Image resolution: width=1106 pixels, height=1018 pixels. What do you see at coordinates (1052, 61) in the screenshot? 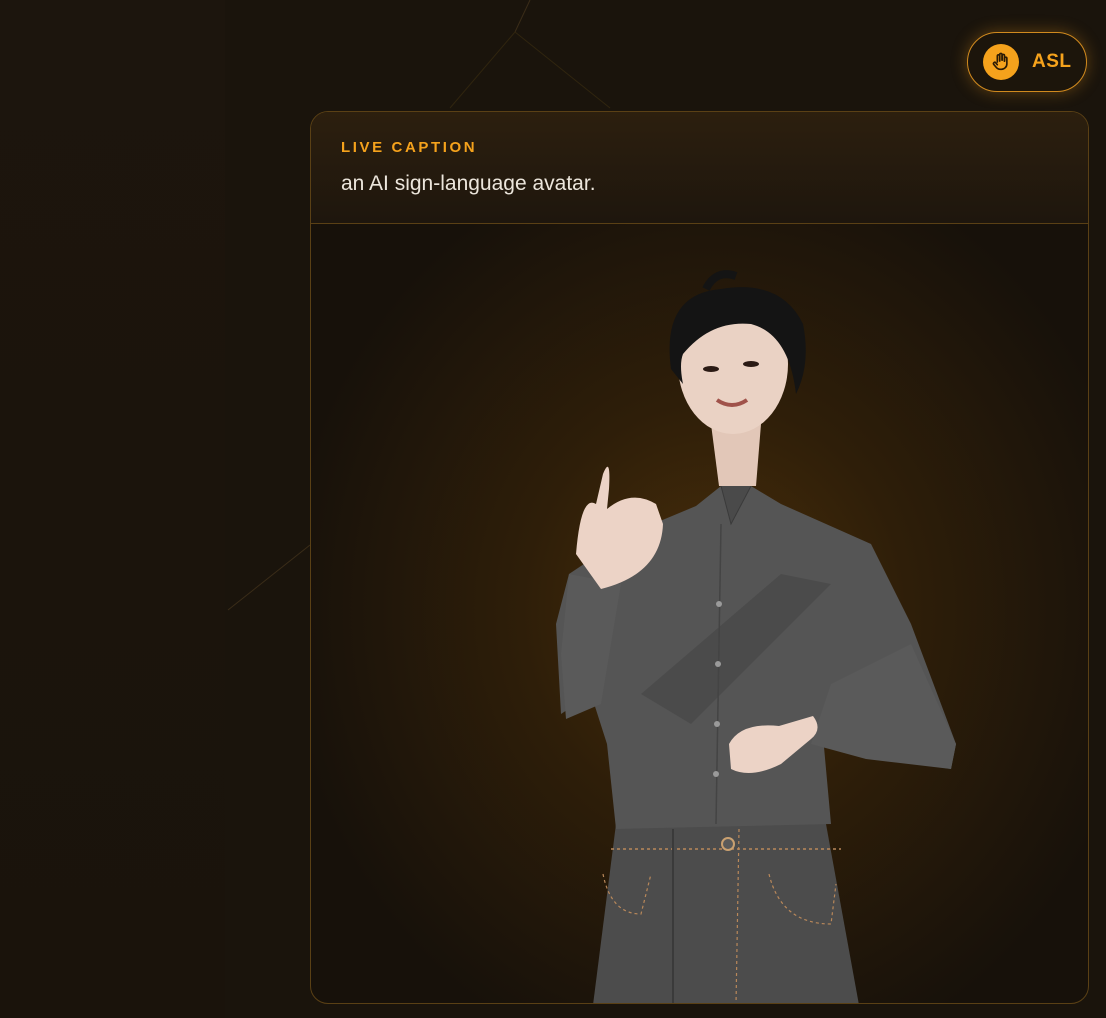
I see `asl-label: ASL` at bounding box center [1052, 61].